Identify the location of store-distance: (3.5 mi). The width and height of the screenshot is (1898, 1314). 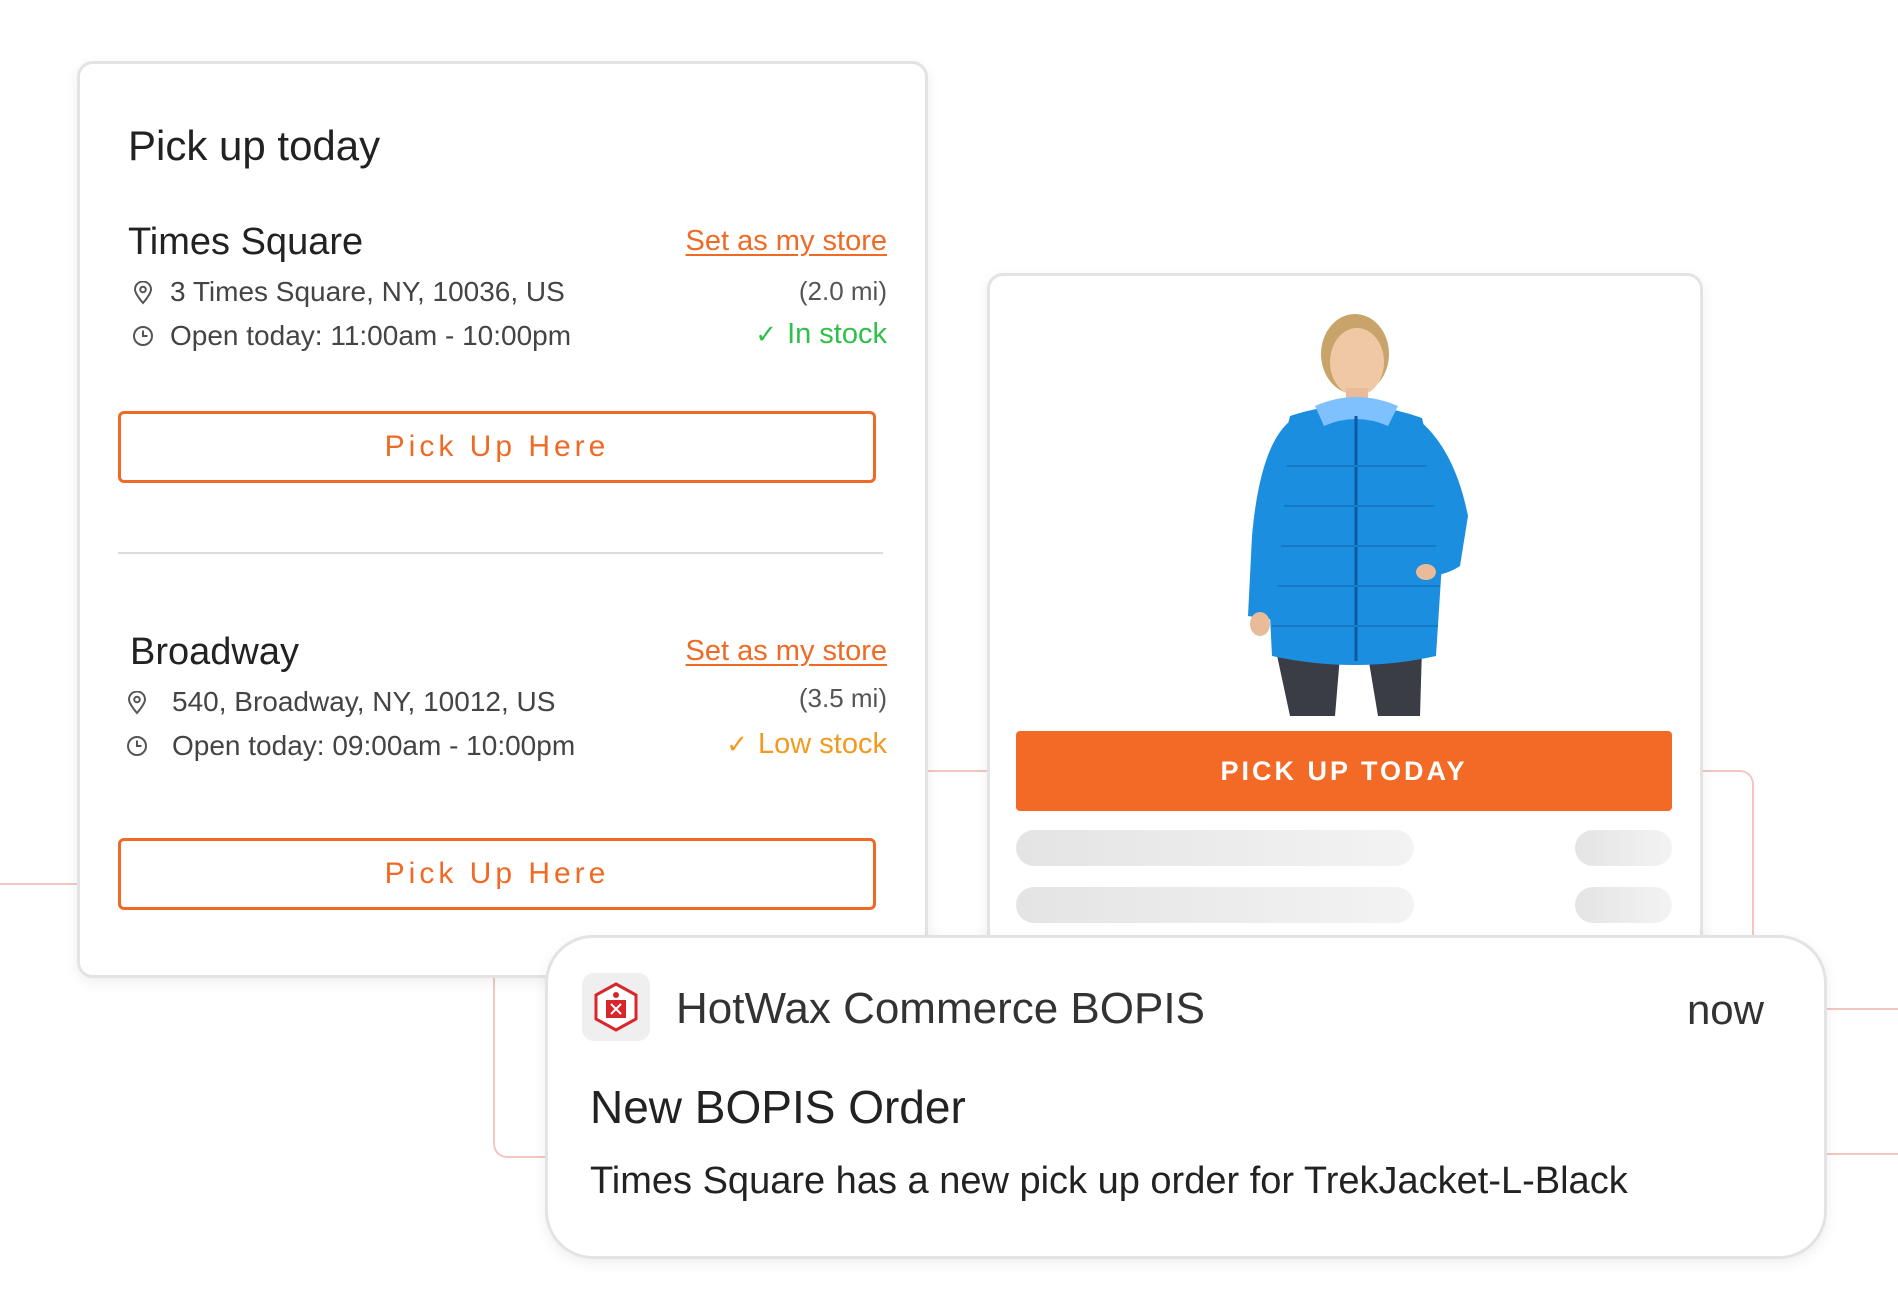
(842, 698).